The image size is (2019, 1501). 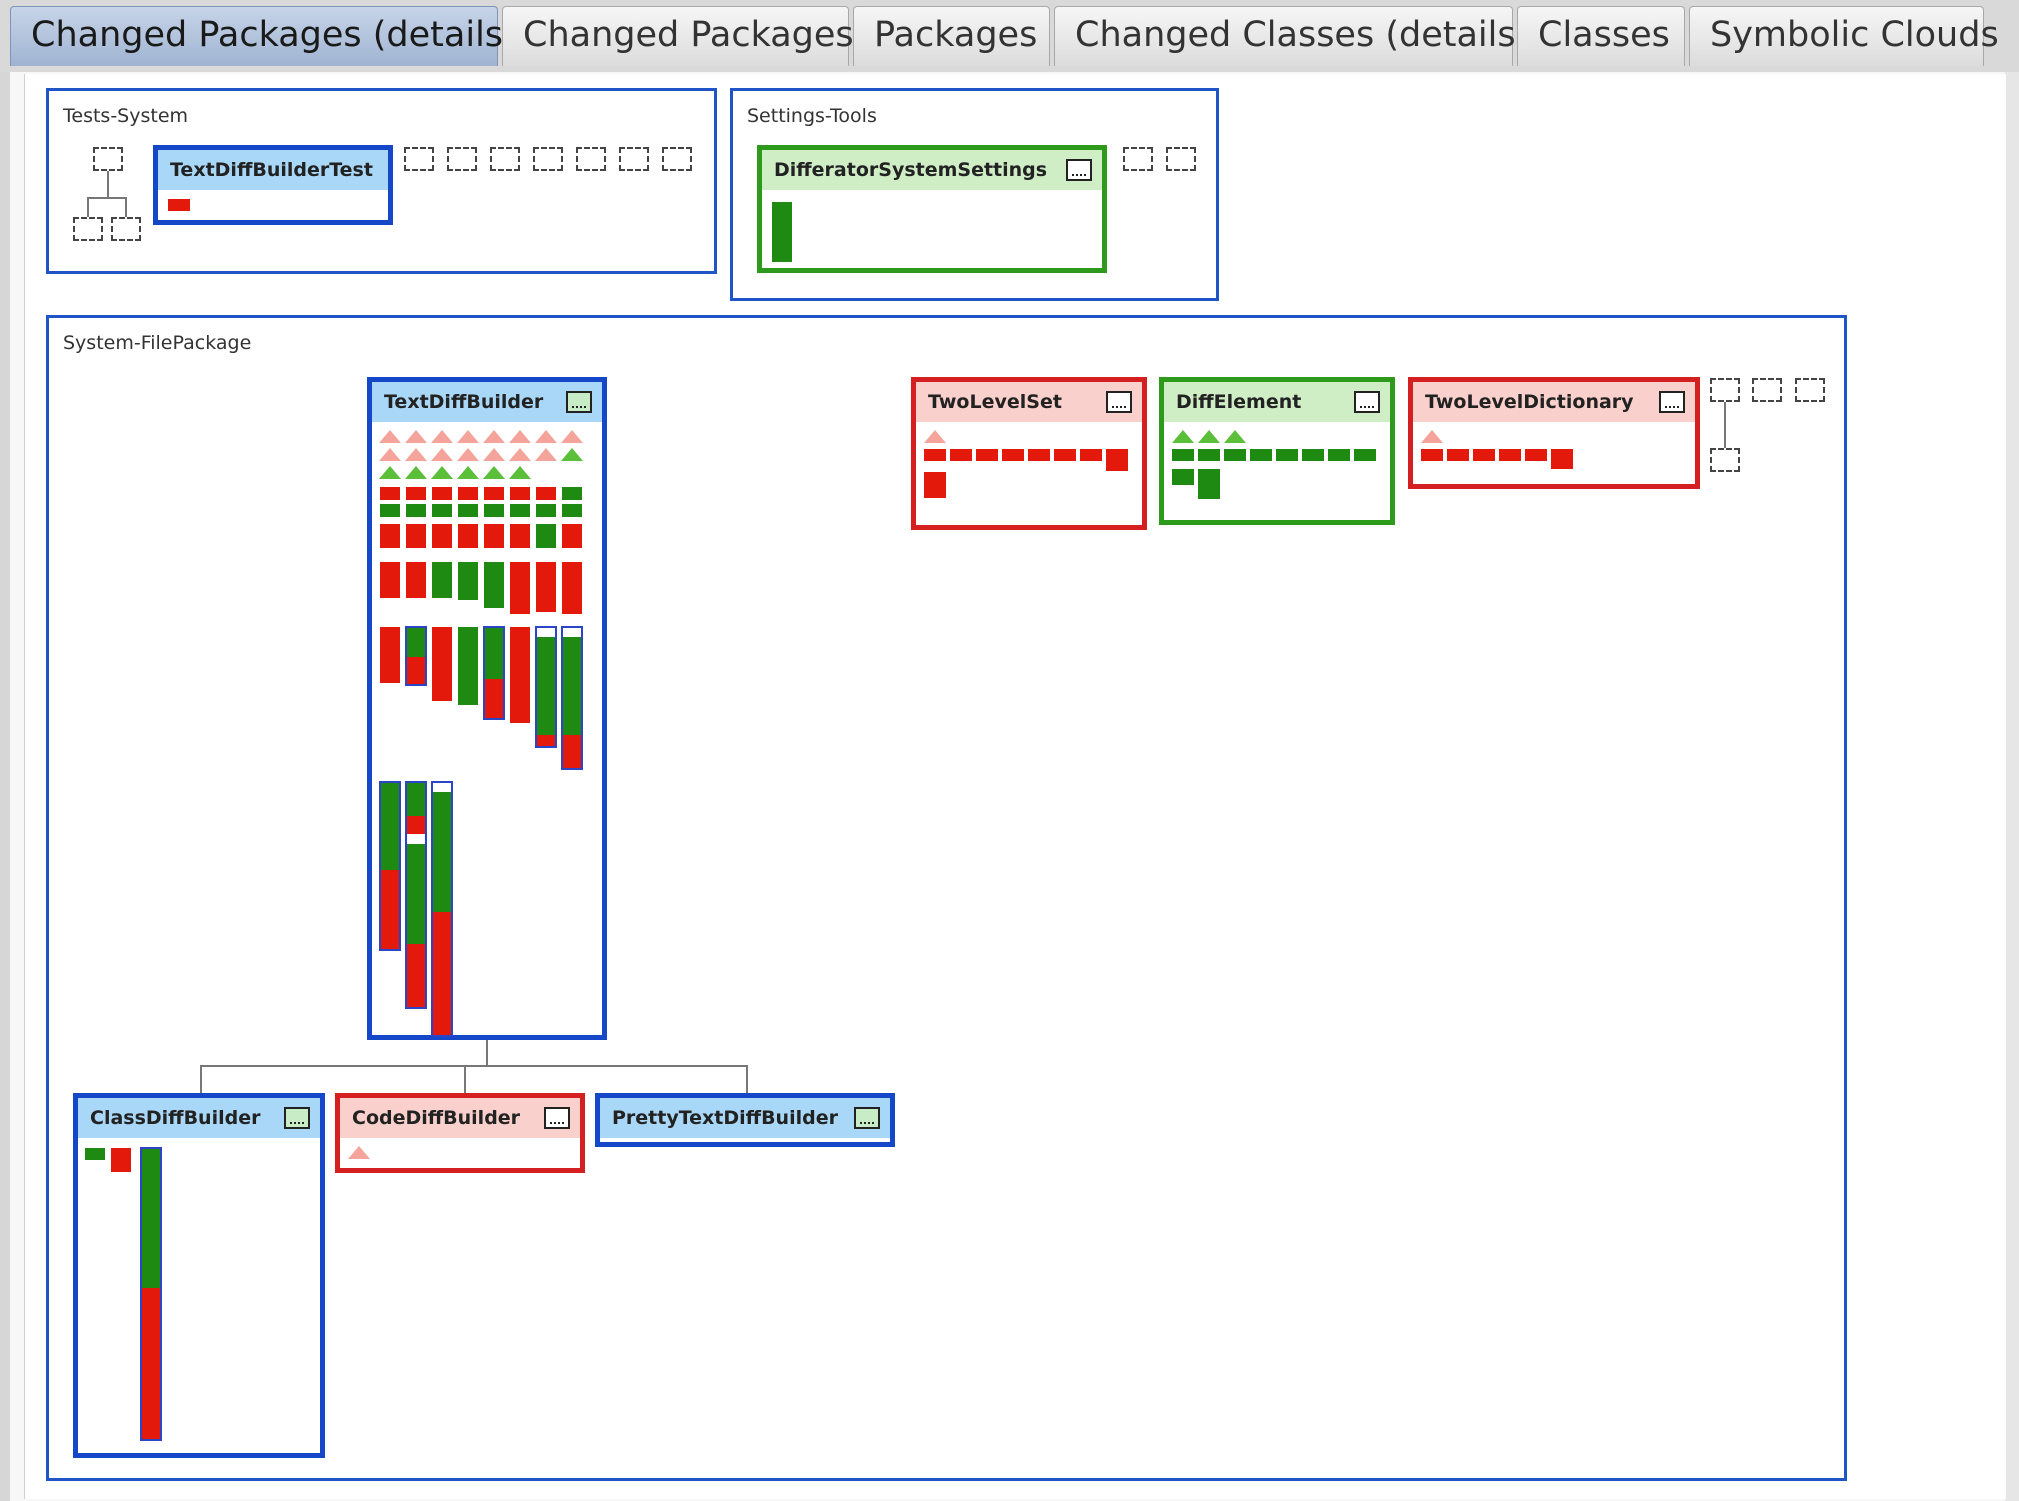 What do you see at coordinates (157, 343) in the screenshot?
I see `package-title: System-FilePackage` at bounding box center [157, 343].